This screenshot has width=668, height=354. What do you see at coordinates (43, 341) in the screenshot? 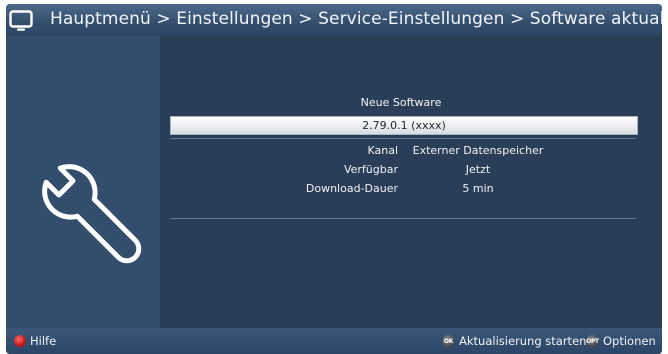
I see `help-label: Hilfe` at bounding box center [43, 341].